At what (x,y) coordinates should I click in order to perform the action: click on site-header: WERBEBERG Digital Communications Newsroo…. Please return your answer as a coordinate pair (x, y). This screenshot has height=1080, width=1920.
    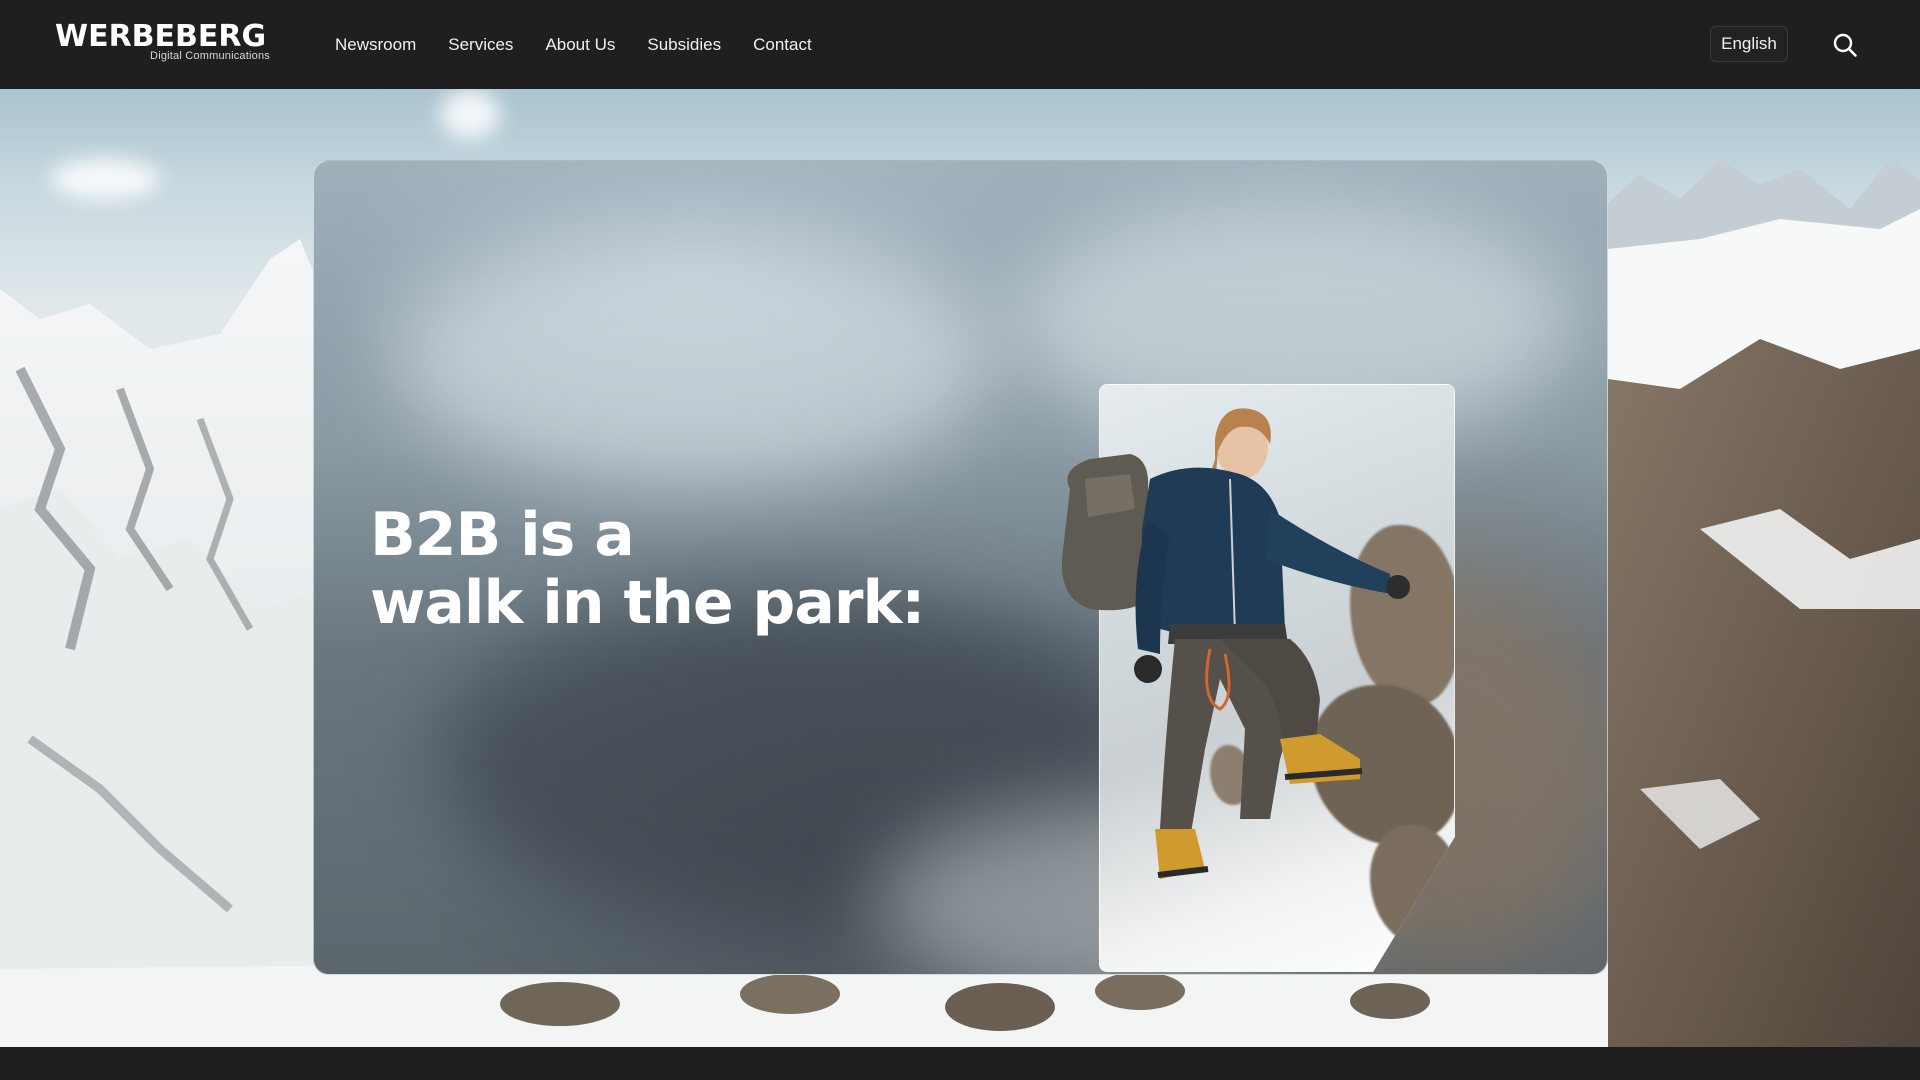
    Looking at the image, I should click on (960, 44).